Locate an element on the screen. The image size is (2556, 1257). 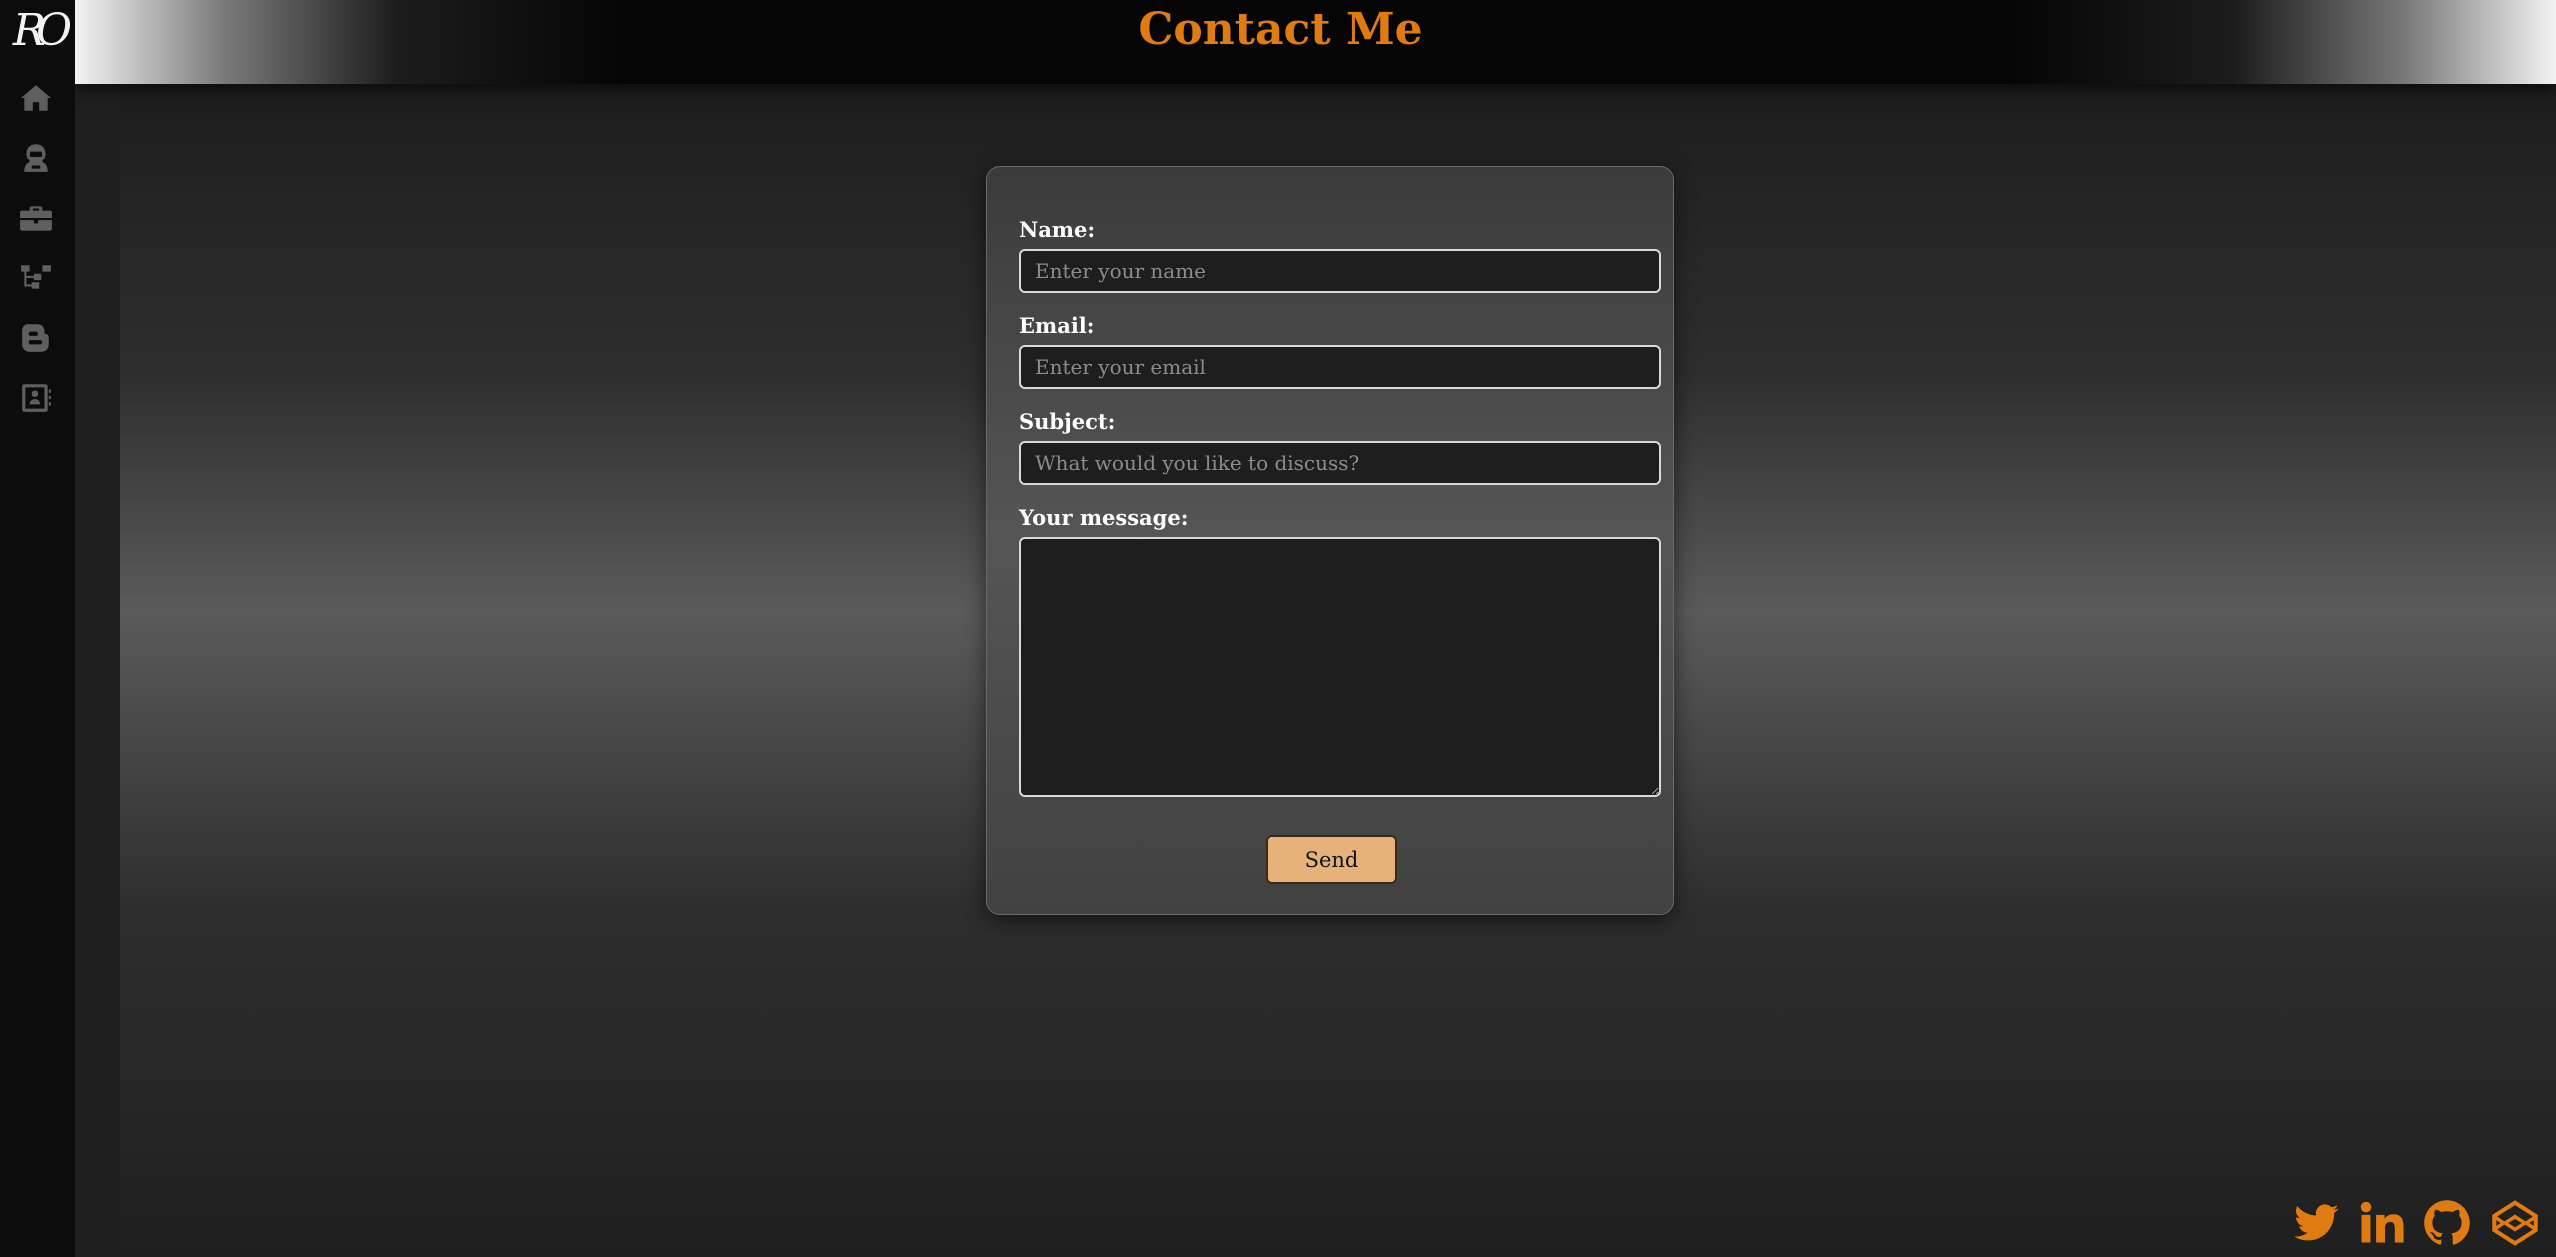
astronaut-icon is located at coordinates (36, 158).